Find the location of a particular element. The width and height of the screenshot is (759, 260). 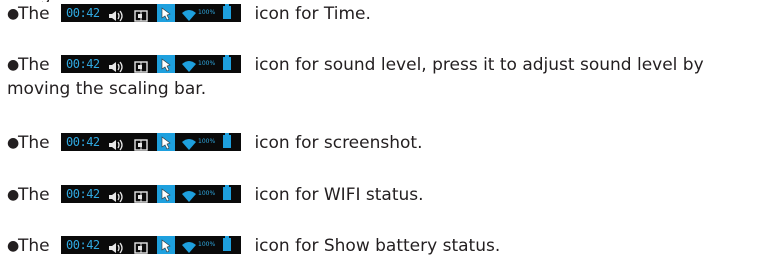

item-description: icon for Time. is located at coordinates (312, 14).